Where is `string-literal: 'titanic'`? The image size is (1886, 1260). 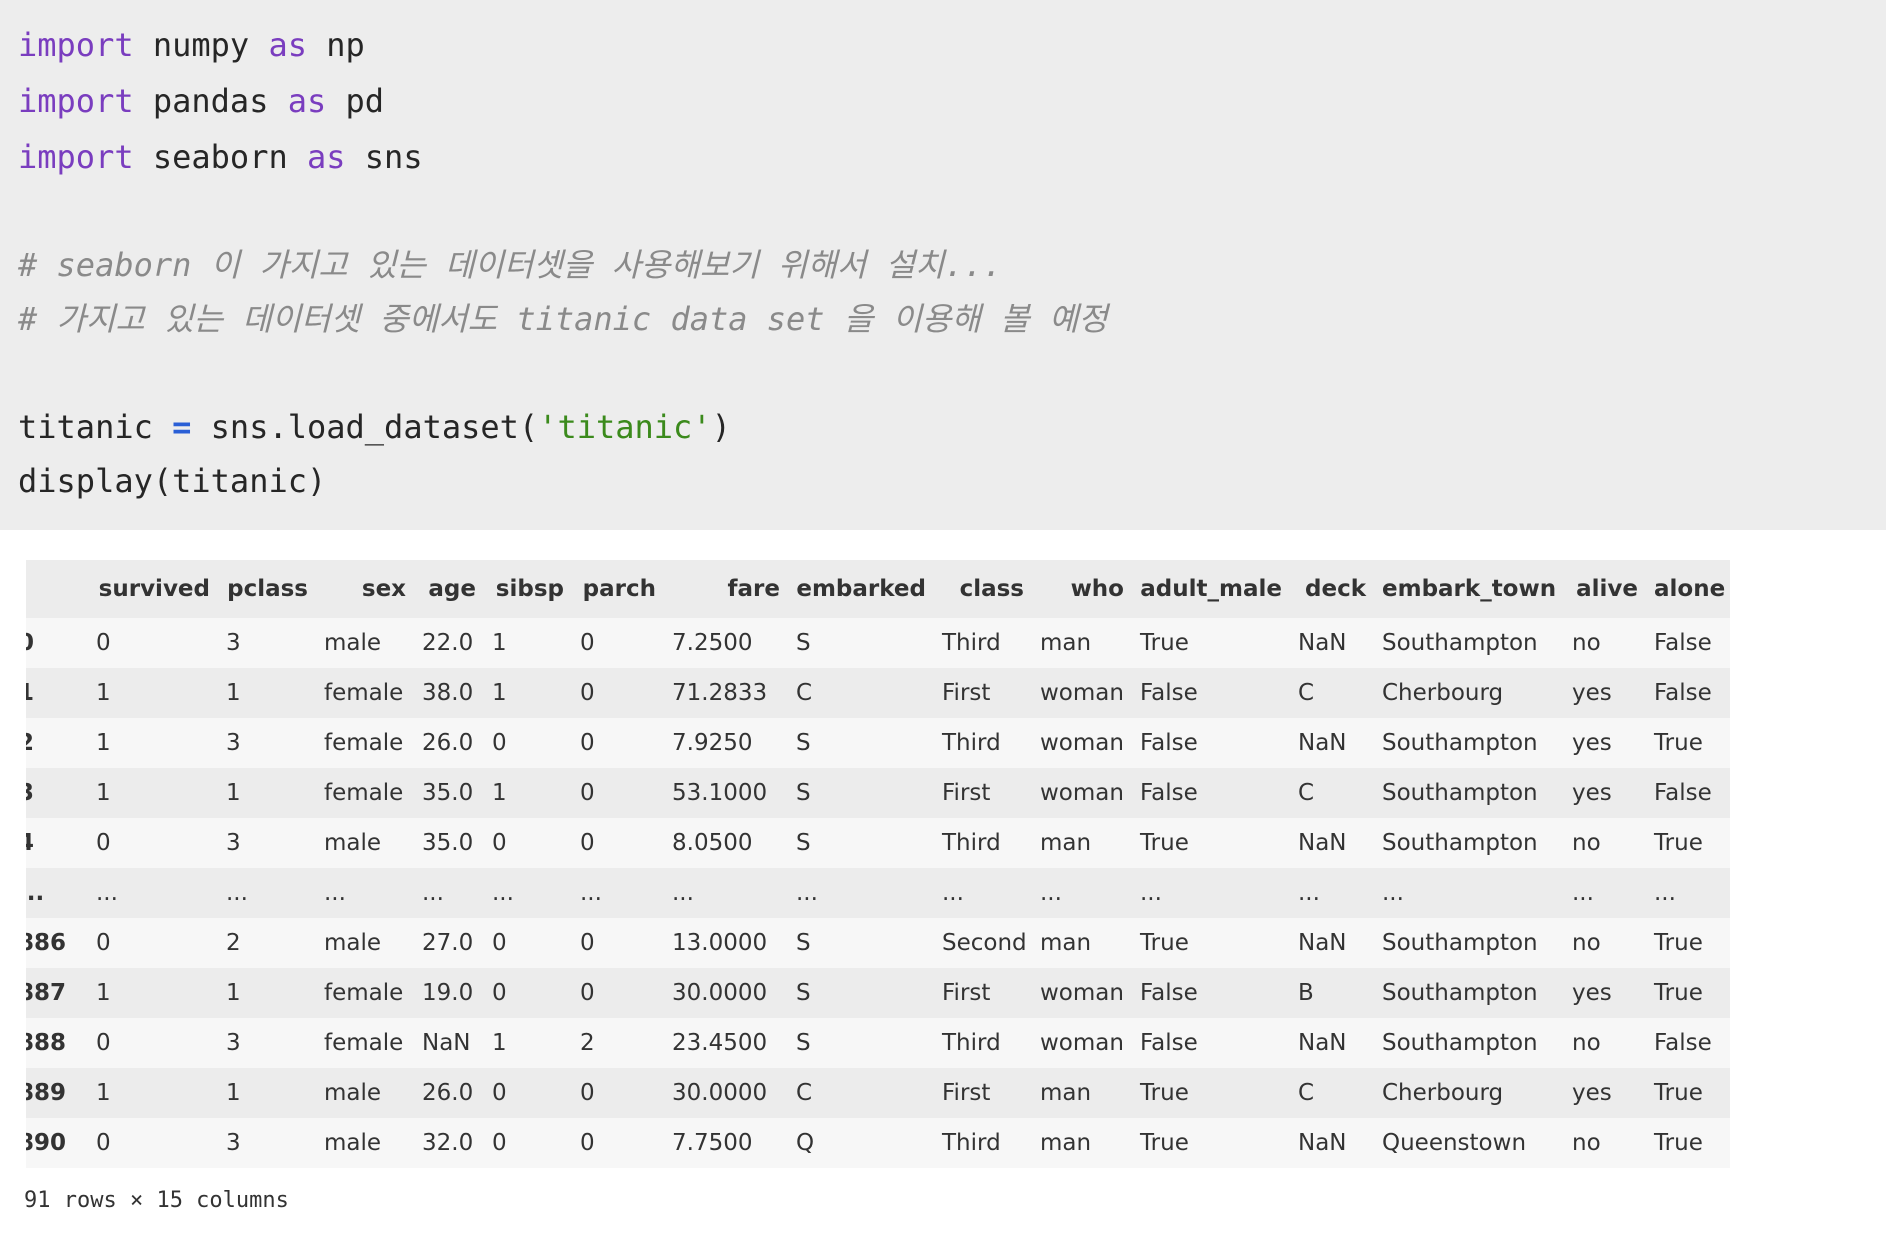 string-literal: 'titanic' is located at coordinates (625, 427).